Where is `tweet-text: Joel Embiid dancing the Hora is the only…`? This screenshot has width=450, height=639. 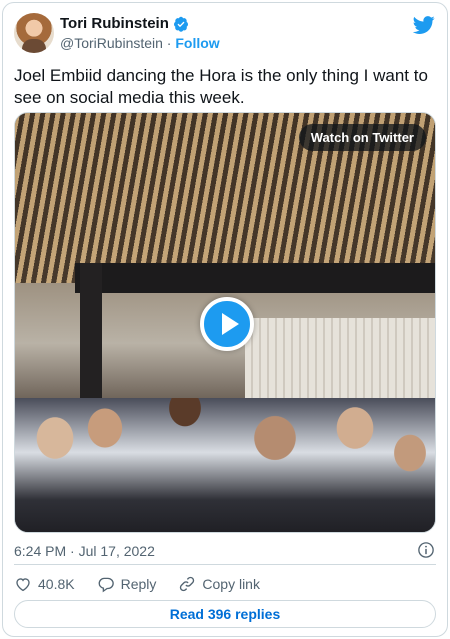
tweet-text: Joel Embiid dancing the Hora is the only… is located at coordinates (221, 86).